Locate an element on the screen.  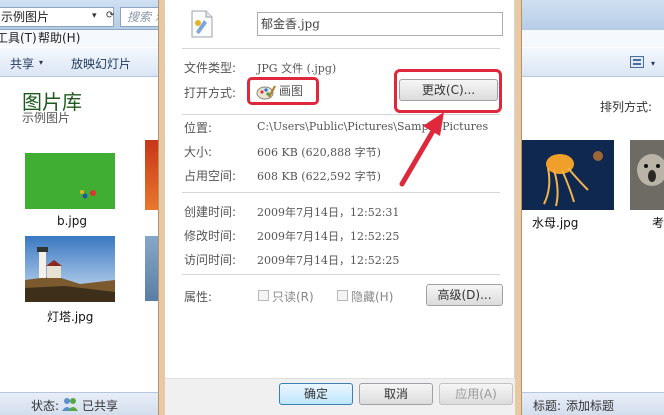
modified-label: 修改时间: is located at coordinates (210, 236).